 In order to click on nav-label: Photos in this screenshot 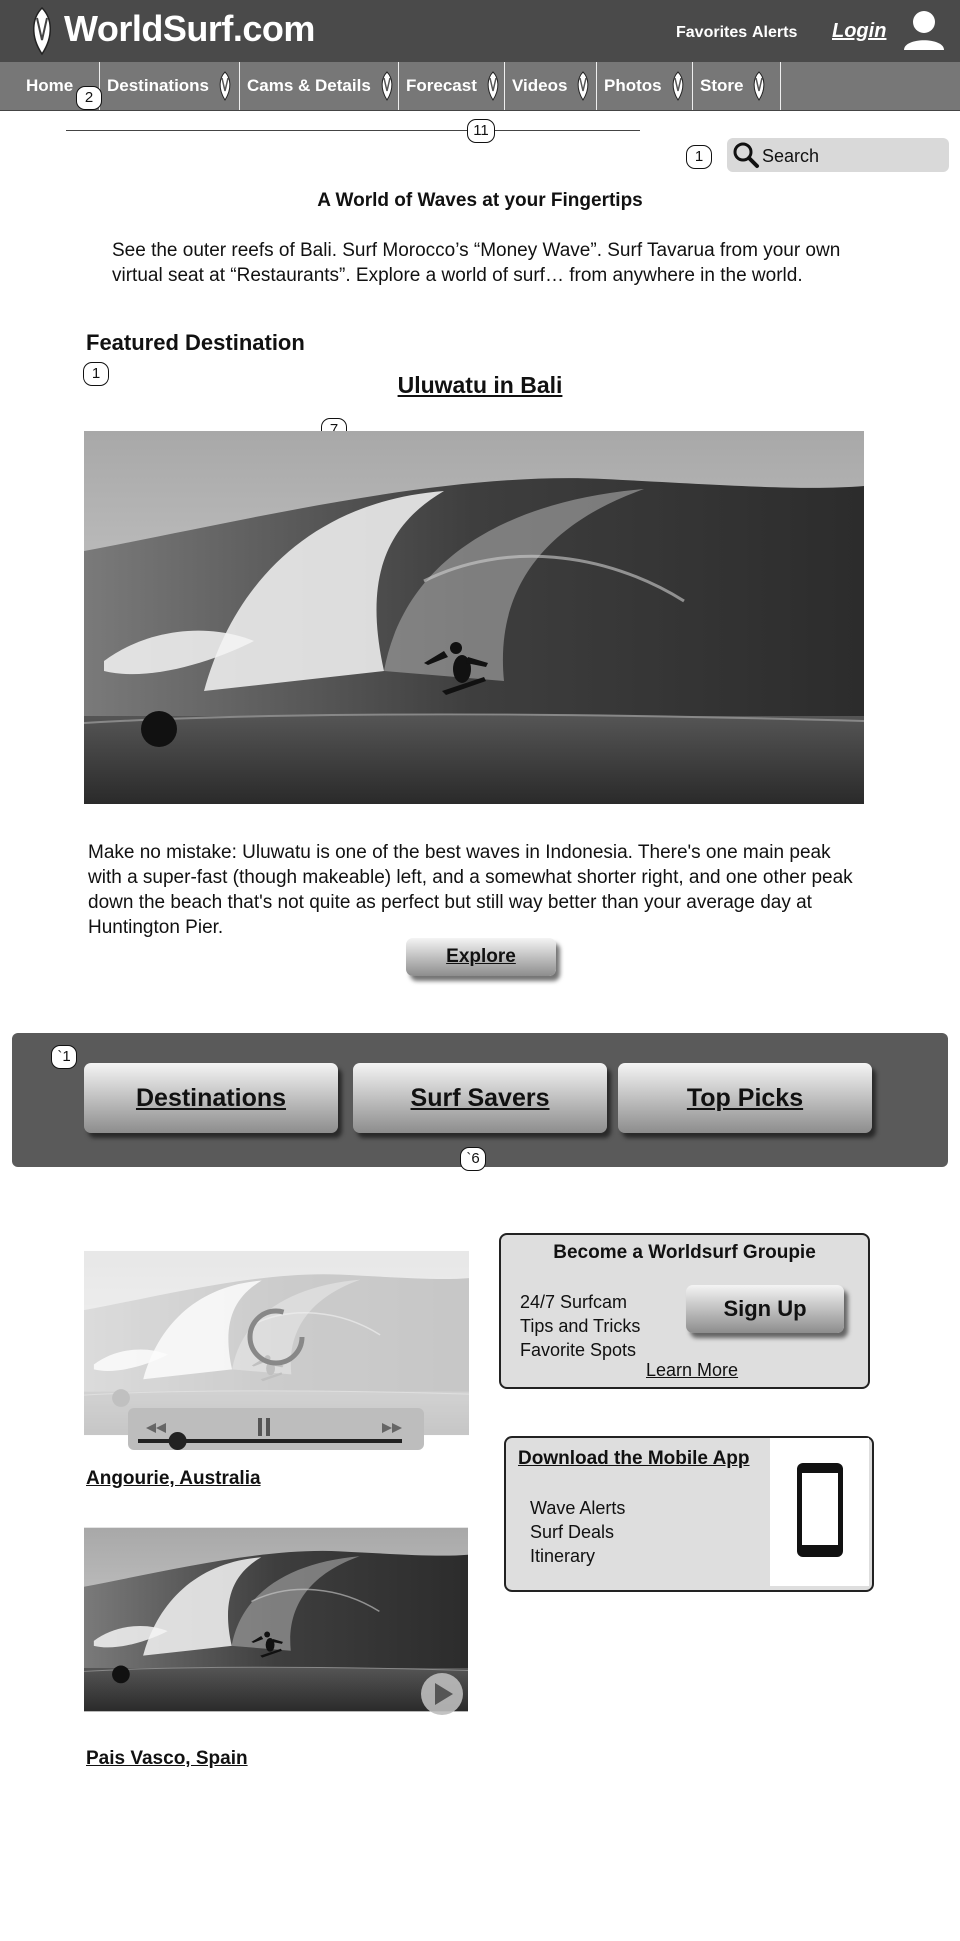, I will do `click(633, 85)`.